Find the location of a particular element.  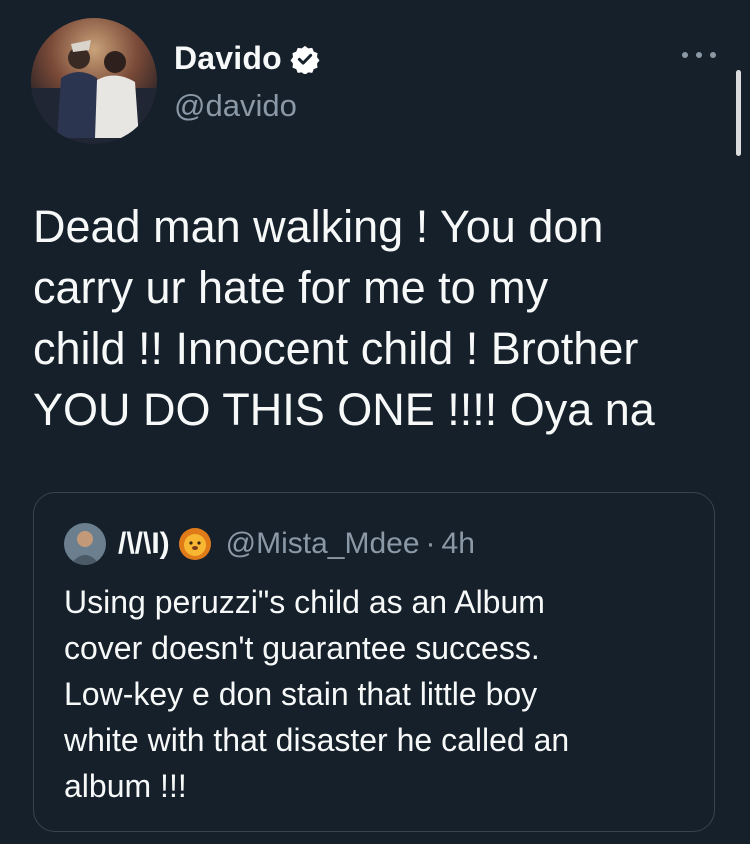

author-avatar is located at coordinates (94, 81).